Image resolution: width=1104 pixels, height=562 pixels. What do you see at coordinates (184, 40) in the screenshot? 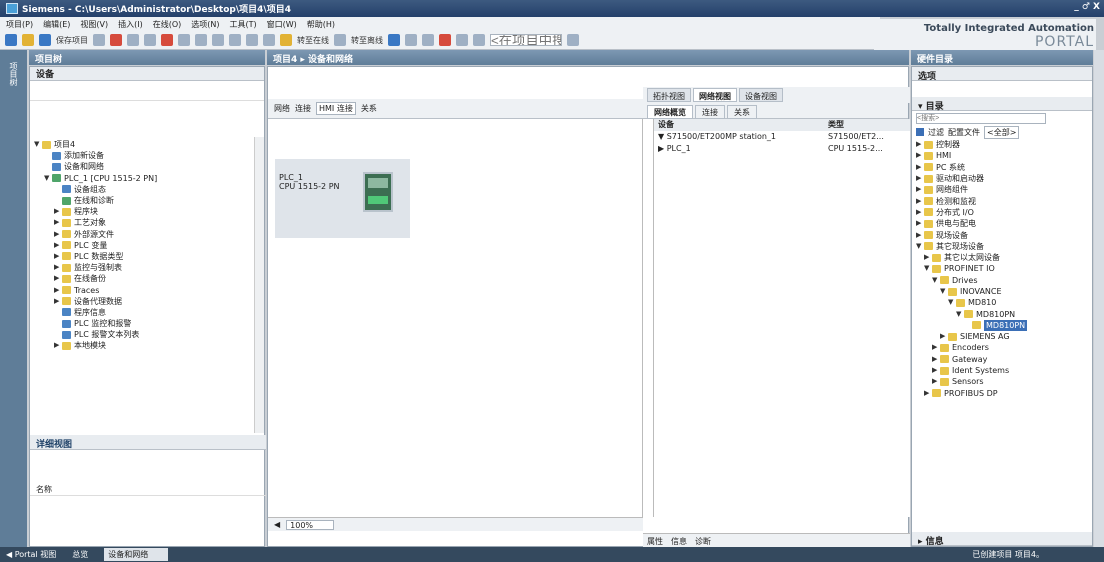
I see `undo-icon` at bounding box center [184, 40].